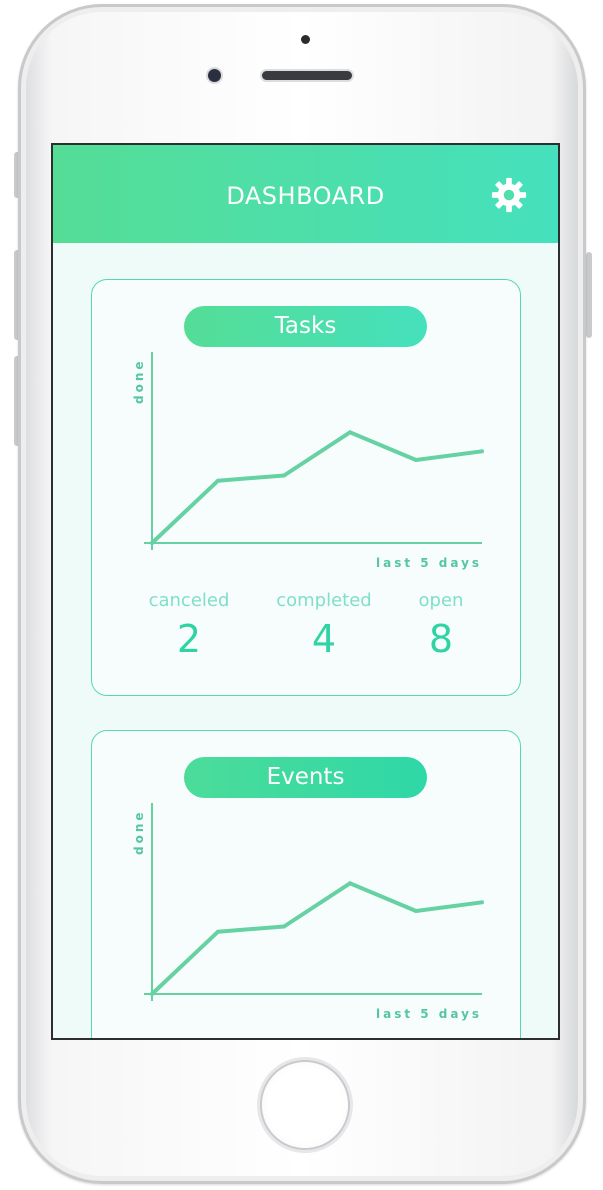 The height and width of the screenshot is (1190, 603). What do you see at coordinates (429, 1014) in the screenshot?
I see `events-x-axis-label: last 5 days` at bounding box center [429, 1014].